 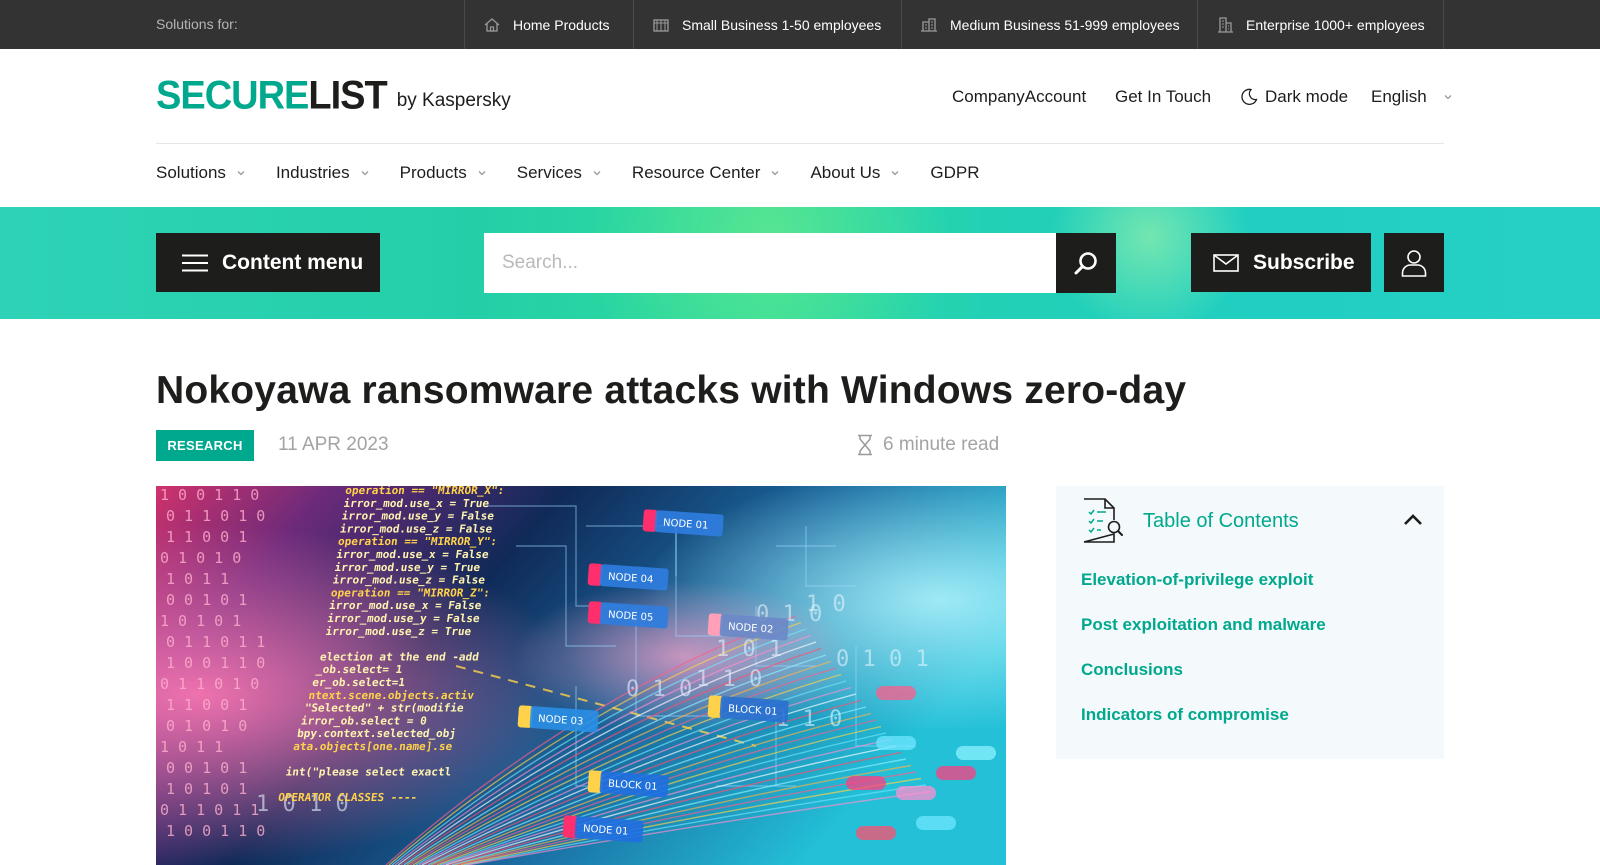 What do you see at coordinates (661, 25) in the screenshot?
I see `shop-icon` at bounding box center [661, 25].